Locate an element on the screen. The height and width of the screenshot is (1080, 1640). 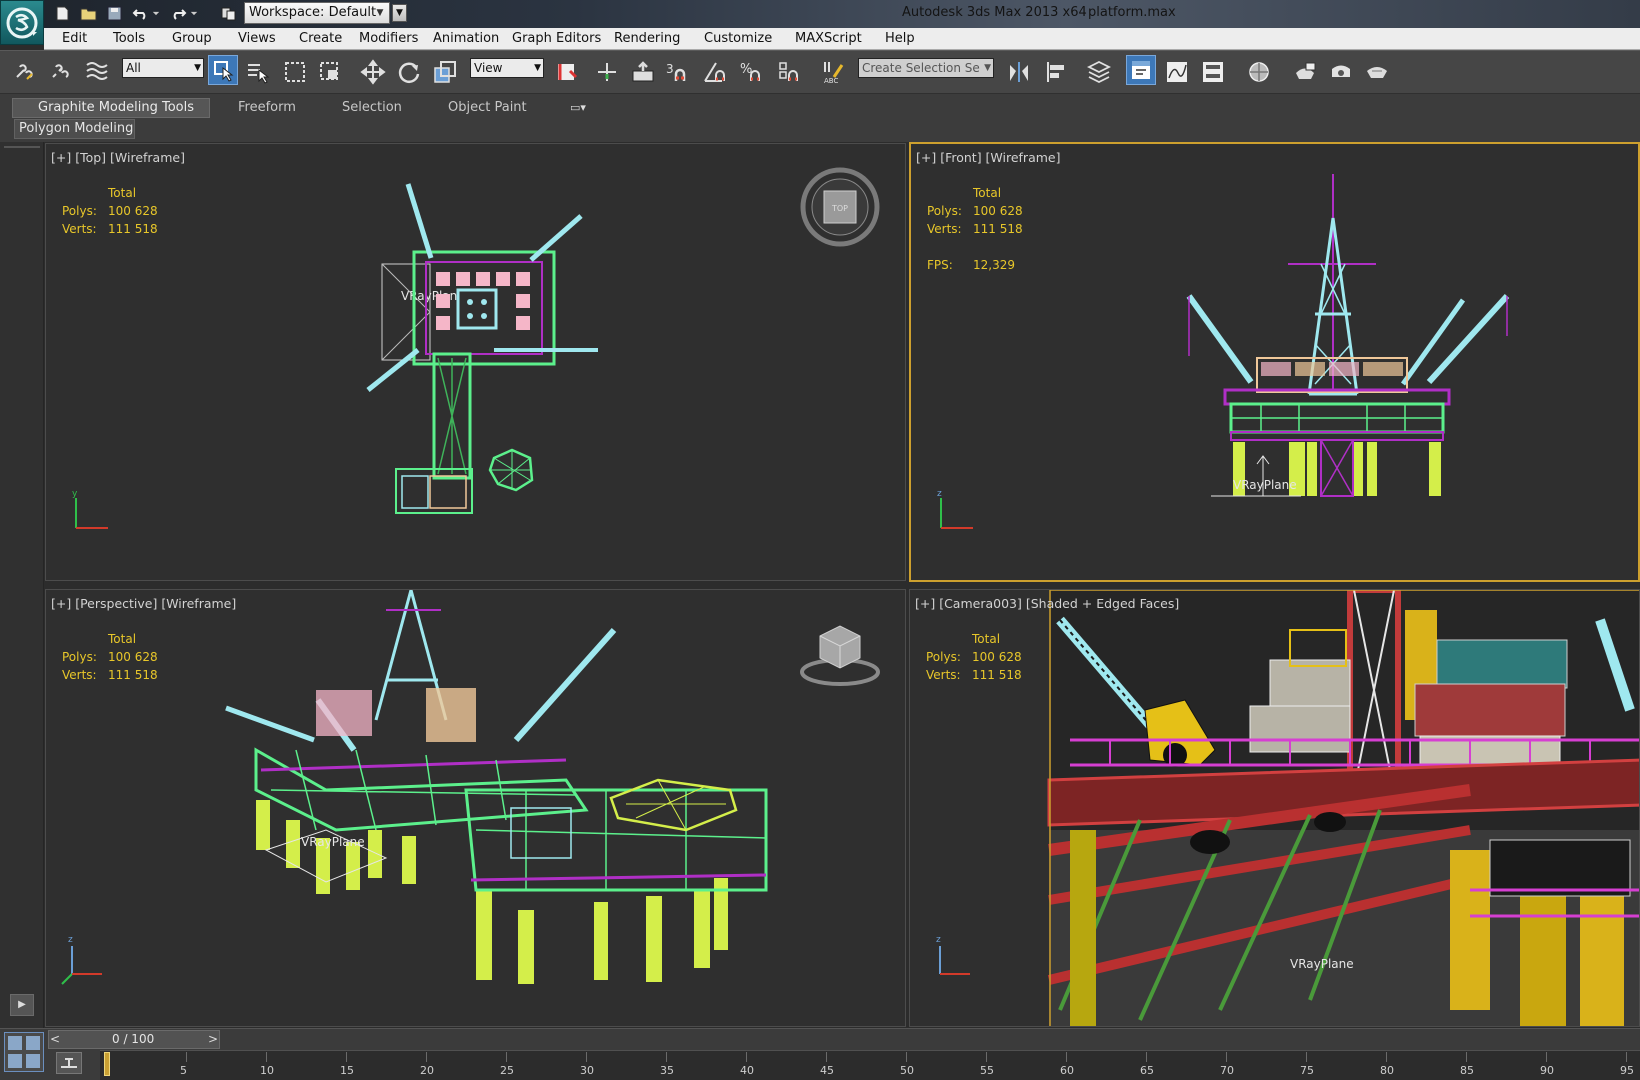
timeline-tick-label: 55 is located at coordinates (987, 1070).